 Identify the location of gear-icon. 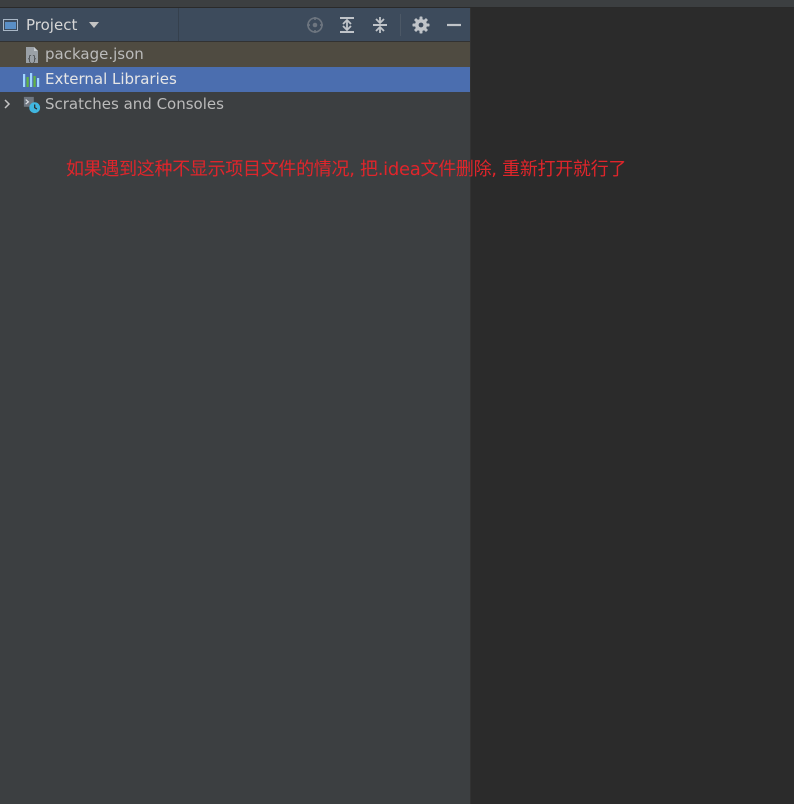
(421, 25).